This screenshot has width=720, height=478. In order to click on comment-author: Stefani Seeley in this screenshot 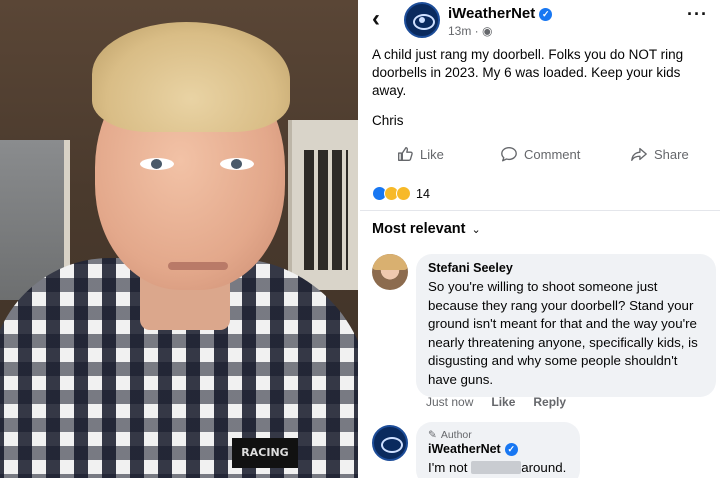, I will do `click(566, 268)`.